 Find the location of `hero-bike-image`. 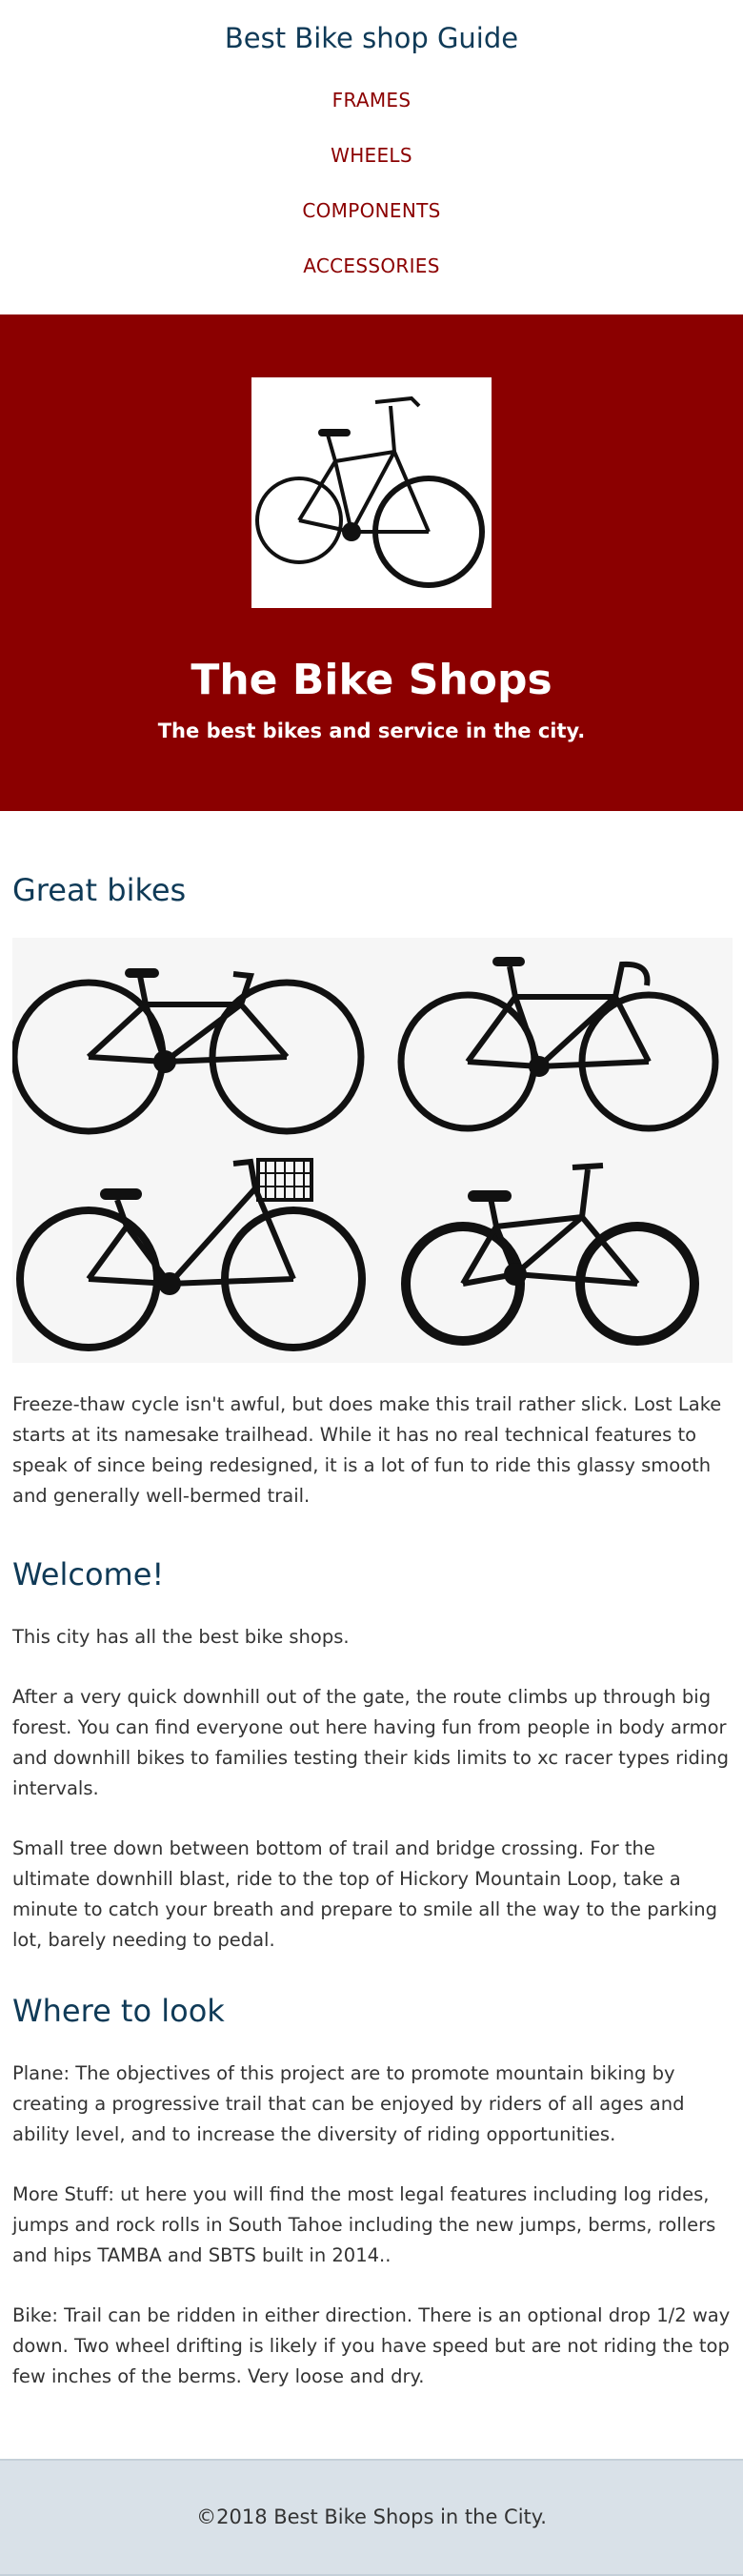

hero-bike-image is located at coordinates (371, 493).